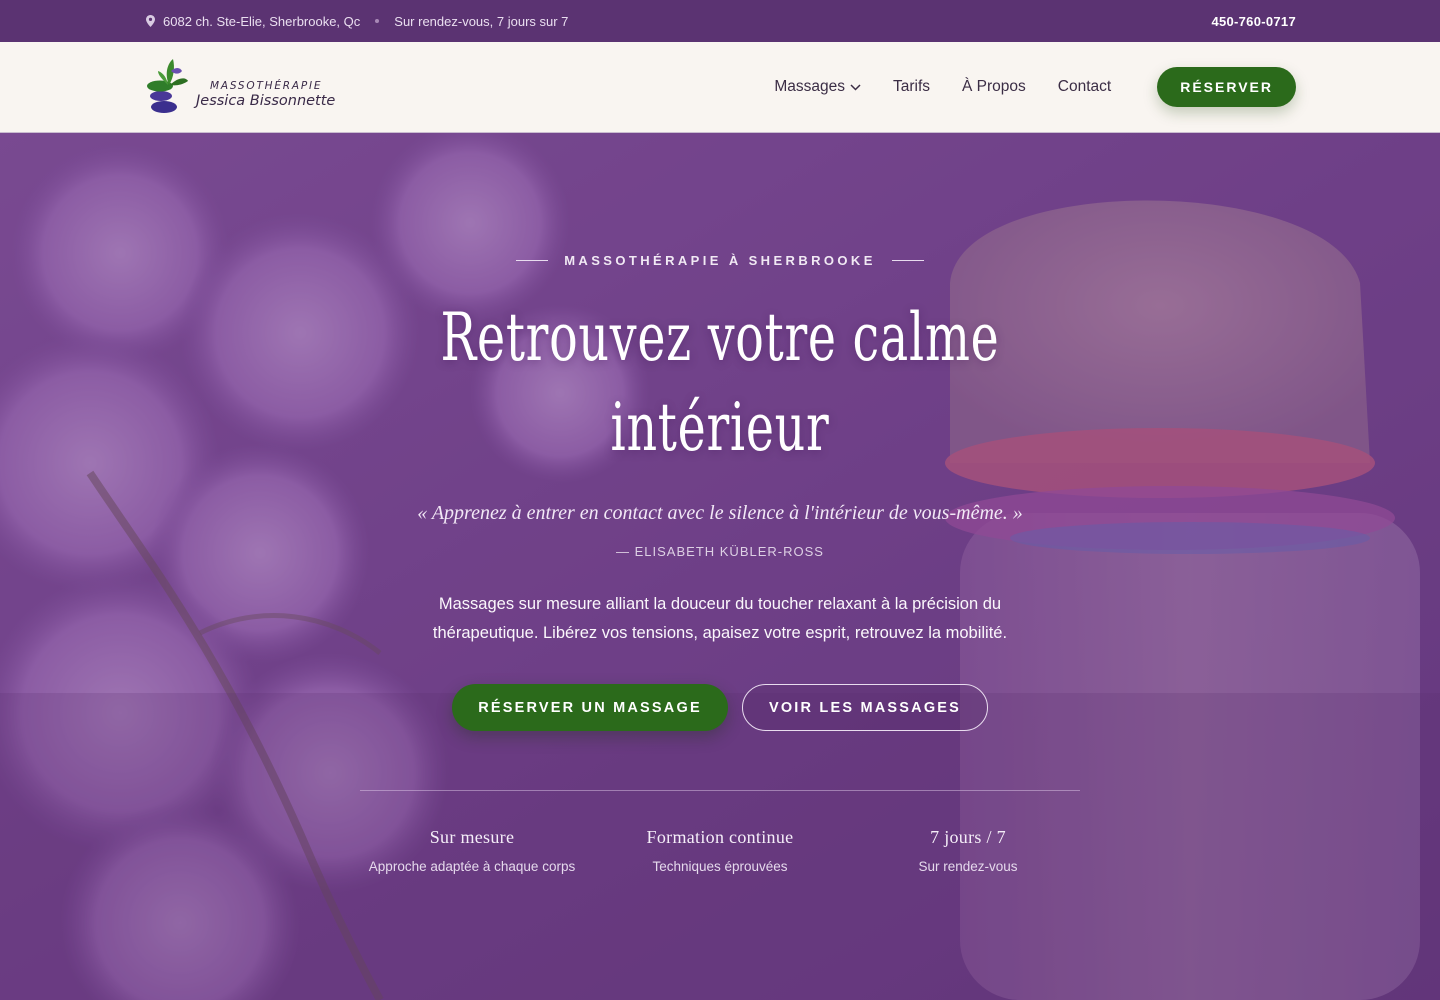 The image size is (1440, 1000). I want to click on nav-item-a-propos: À Propos, so click(994, 87).